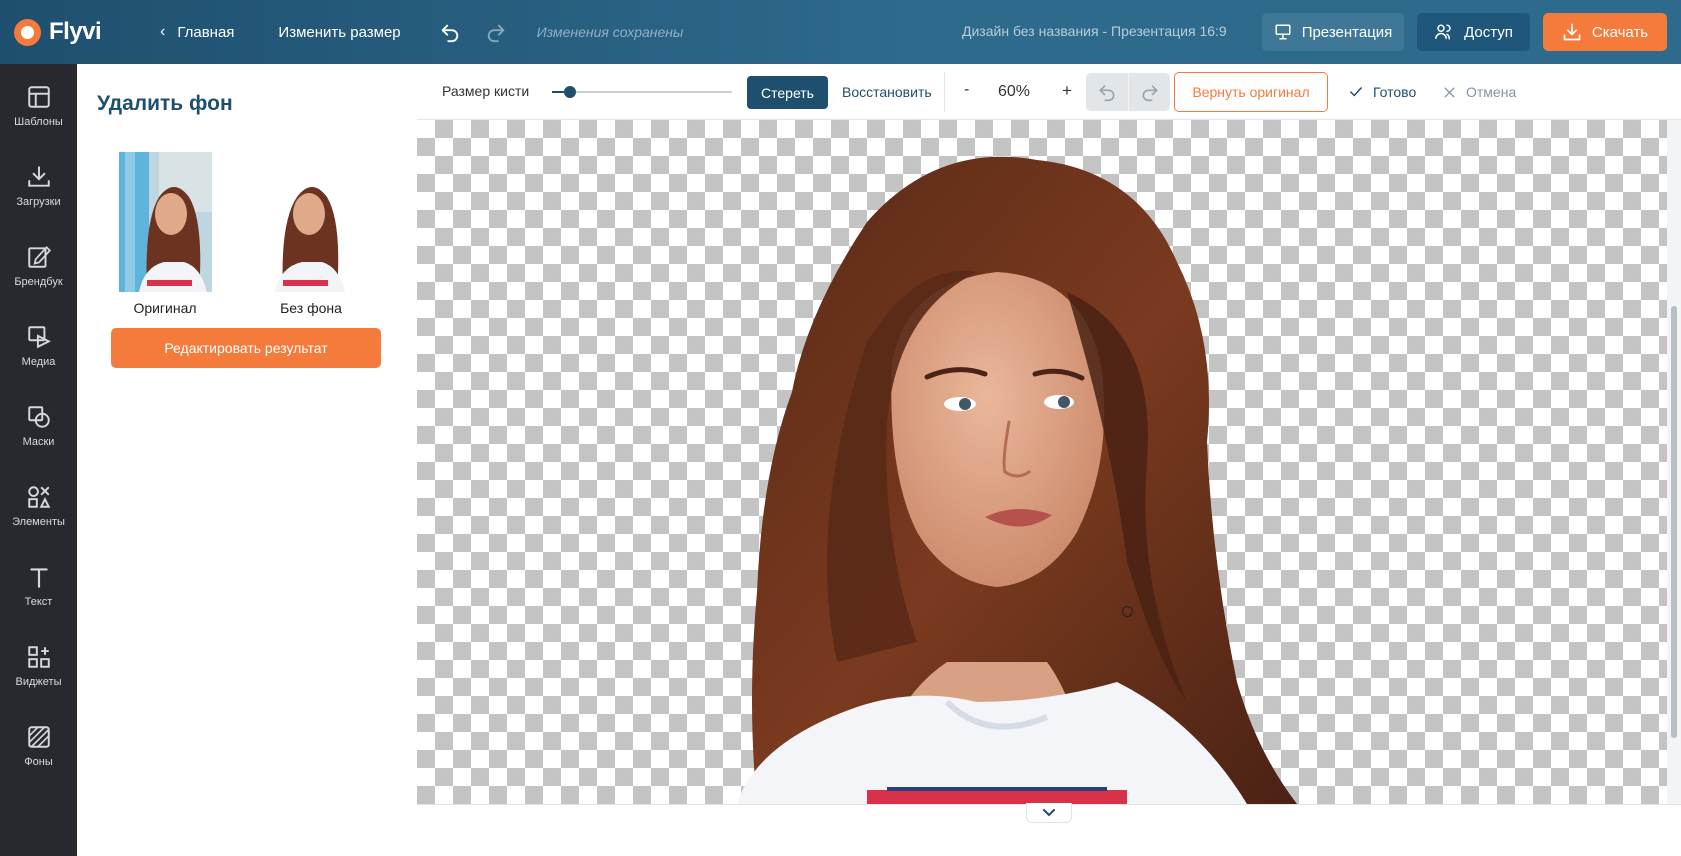 The height and width of the screenshot is (856, 1681). I want to click on chevron-left-icon: ‹, so click(163, 31).